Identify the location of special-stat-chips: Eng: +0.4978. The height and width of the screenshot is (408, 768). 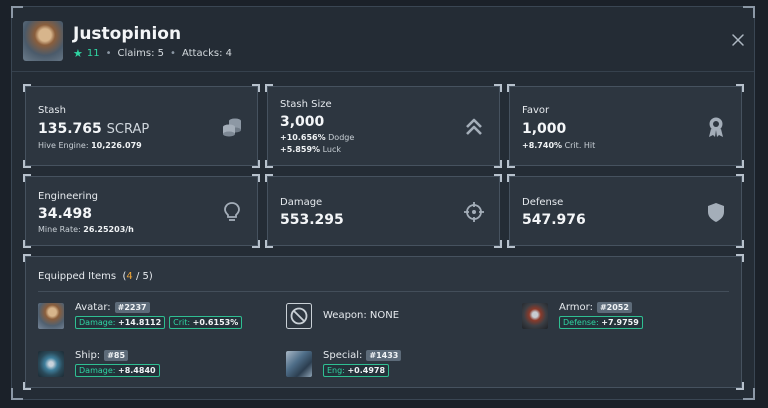
(356, 370).